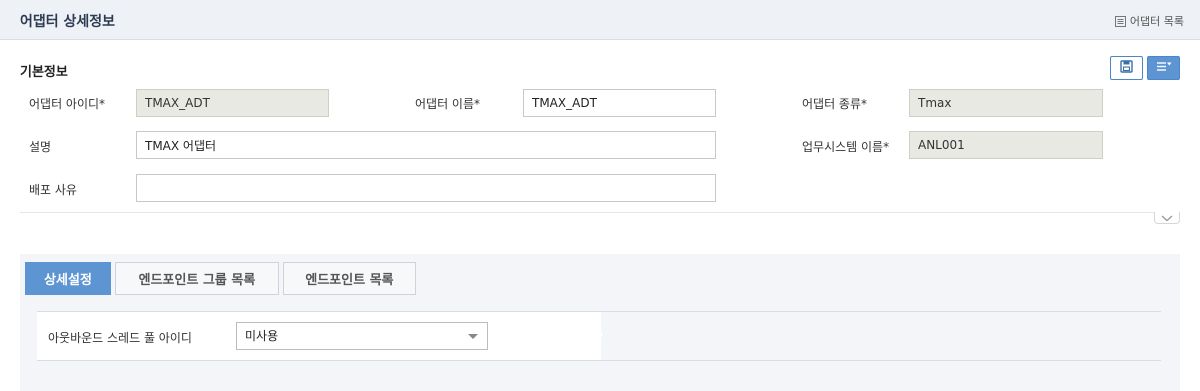 The width and height of the screenshot is (1200, 391). I want to click on adapter-type-field, so click(1006, 103).